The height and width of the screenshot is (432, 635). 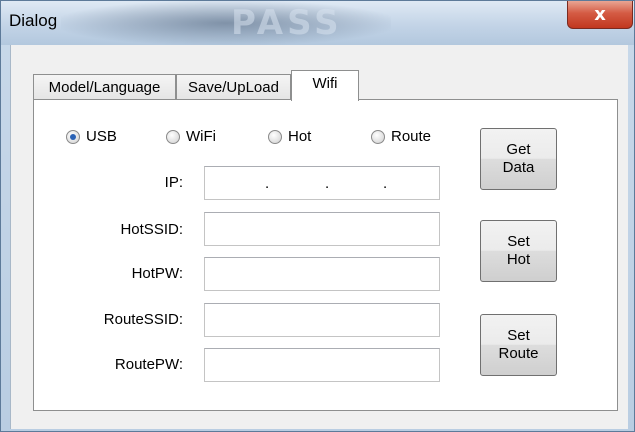 I want to click on tab-model-language: Model/Language, so click(x=104, y=87).